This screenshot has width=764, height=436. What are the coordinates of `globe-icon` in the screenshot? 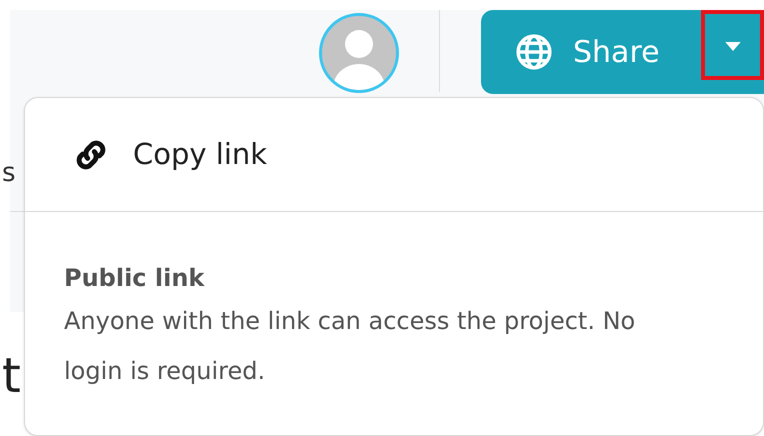 It's located at (534, 52).